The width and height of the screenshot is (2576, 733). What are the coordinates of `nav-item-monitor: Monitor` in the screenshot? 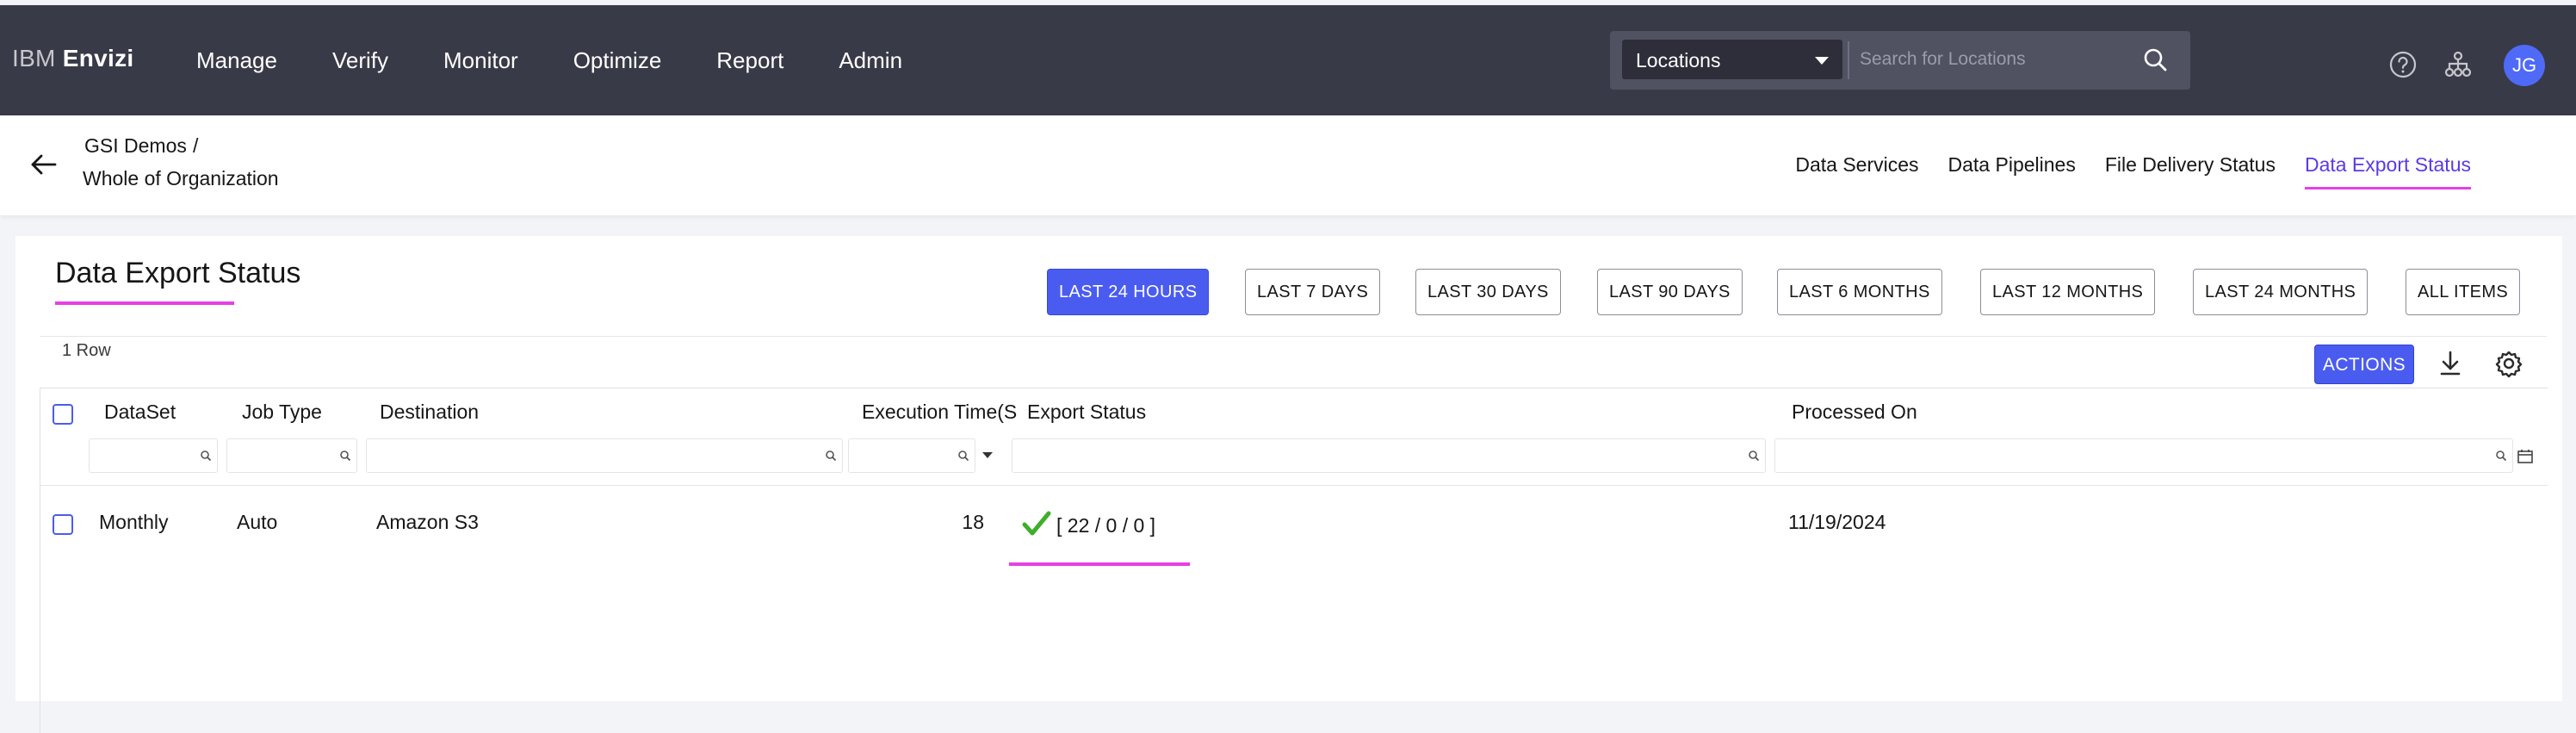 It's located at (481, 60).